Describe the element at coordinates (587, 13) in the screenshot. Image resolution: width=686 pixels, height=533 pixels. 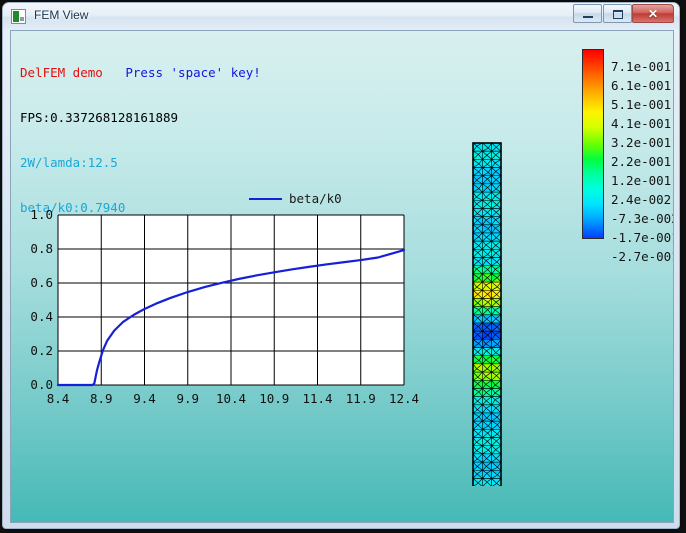
I see `minimize-button` at that location.